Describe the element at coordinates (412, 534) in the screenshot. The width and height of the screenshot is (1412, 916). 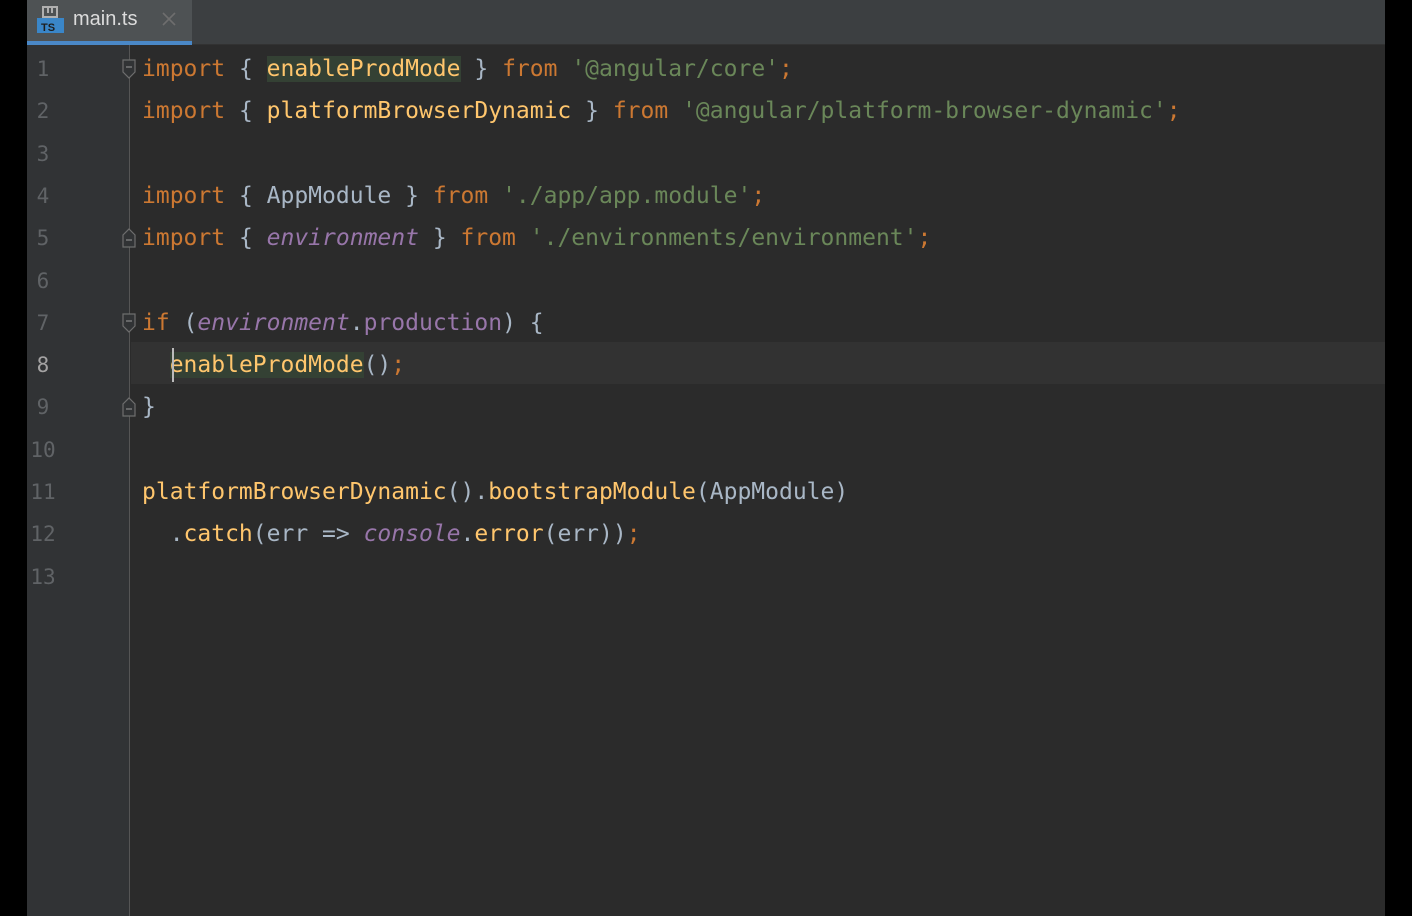
I see `code-token: console` at that location.